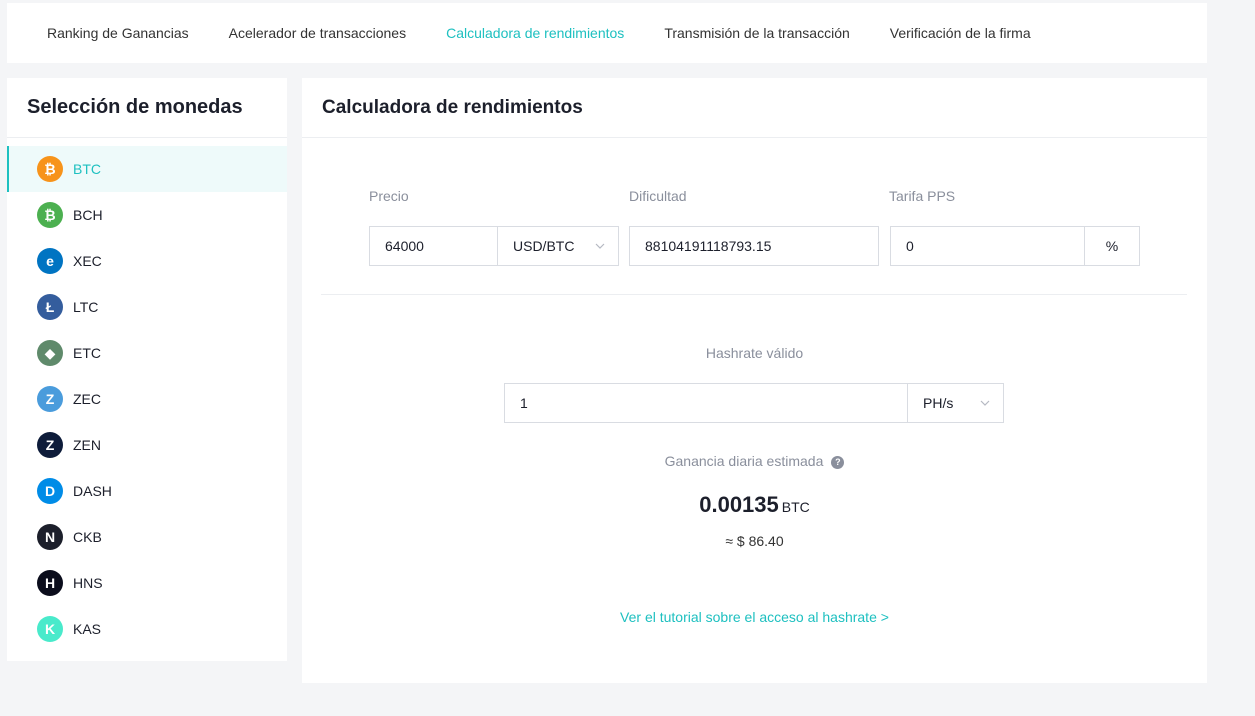  I want to click on sidebar-item-label: ETC, so click(87, 353).